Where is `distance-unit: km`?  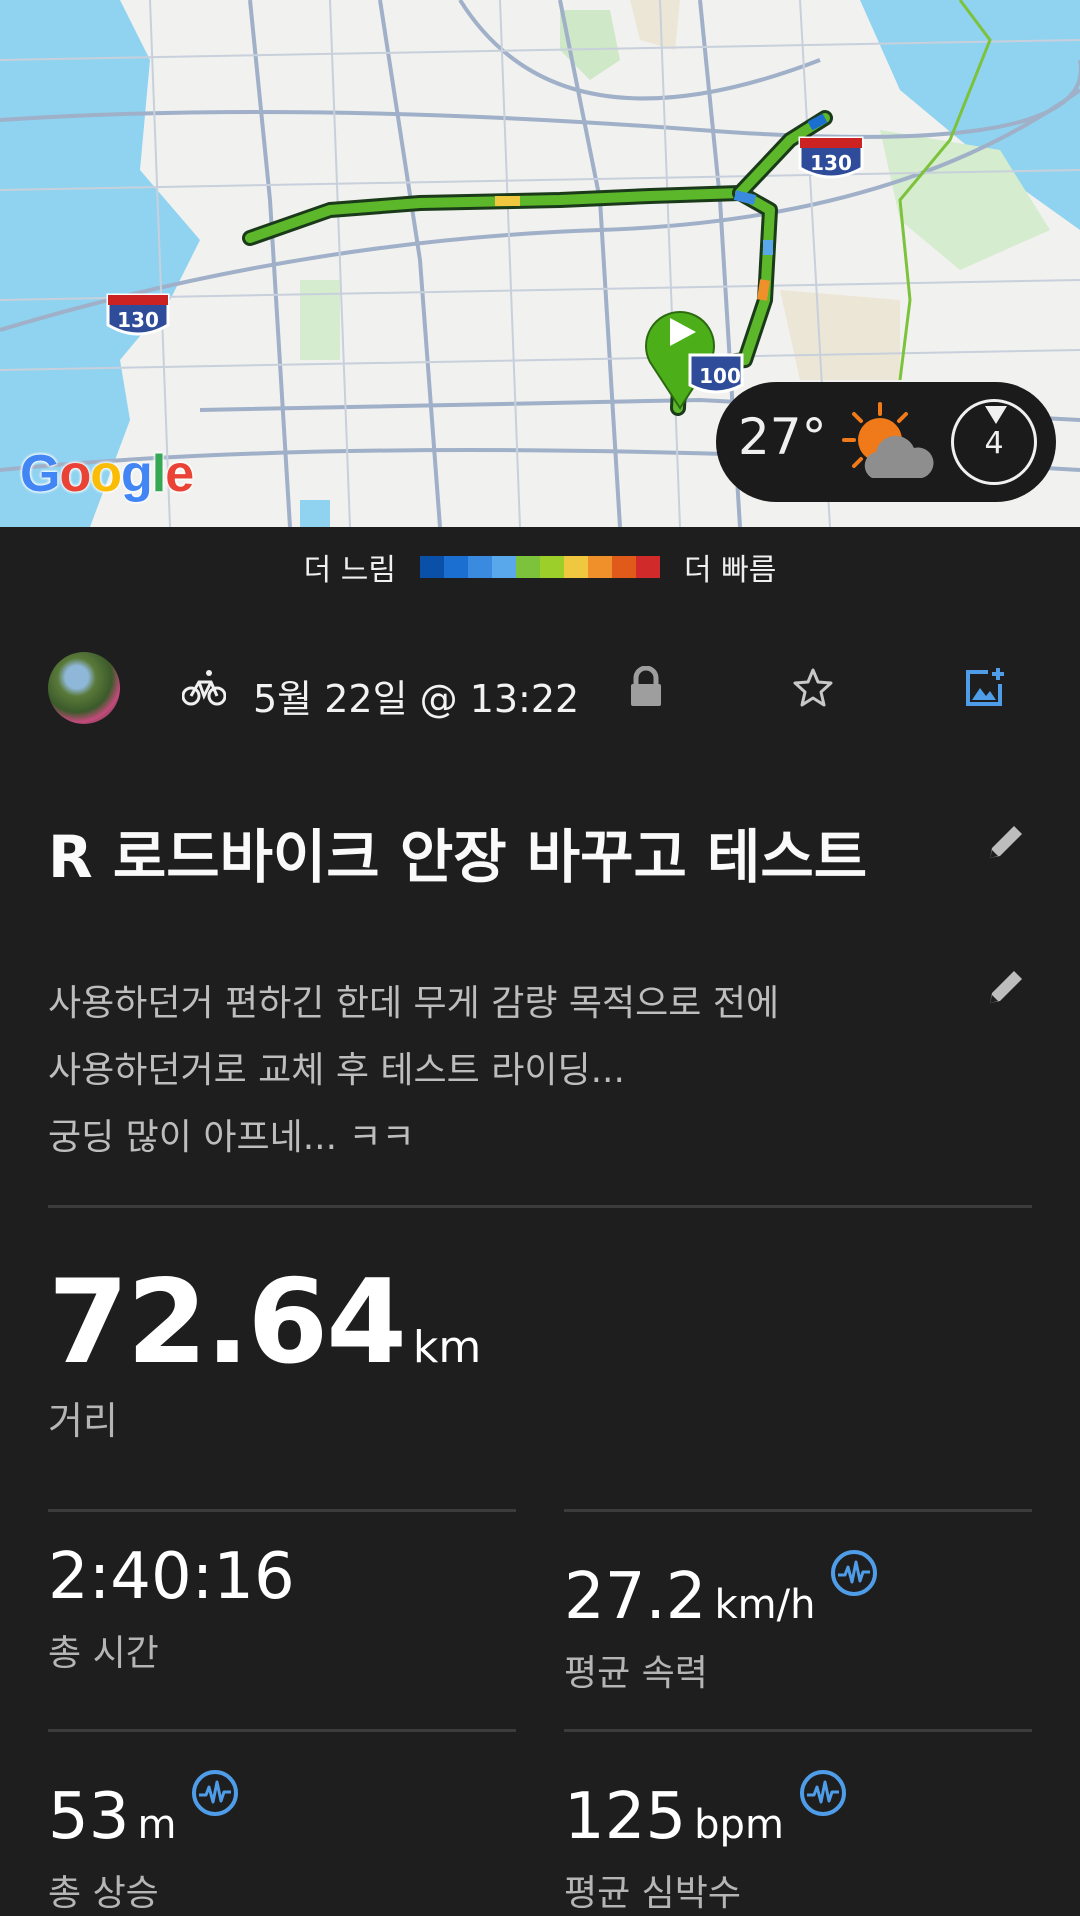 distance-unit: km is located at coordinates (447, 1347).